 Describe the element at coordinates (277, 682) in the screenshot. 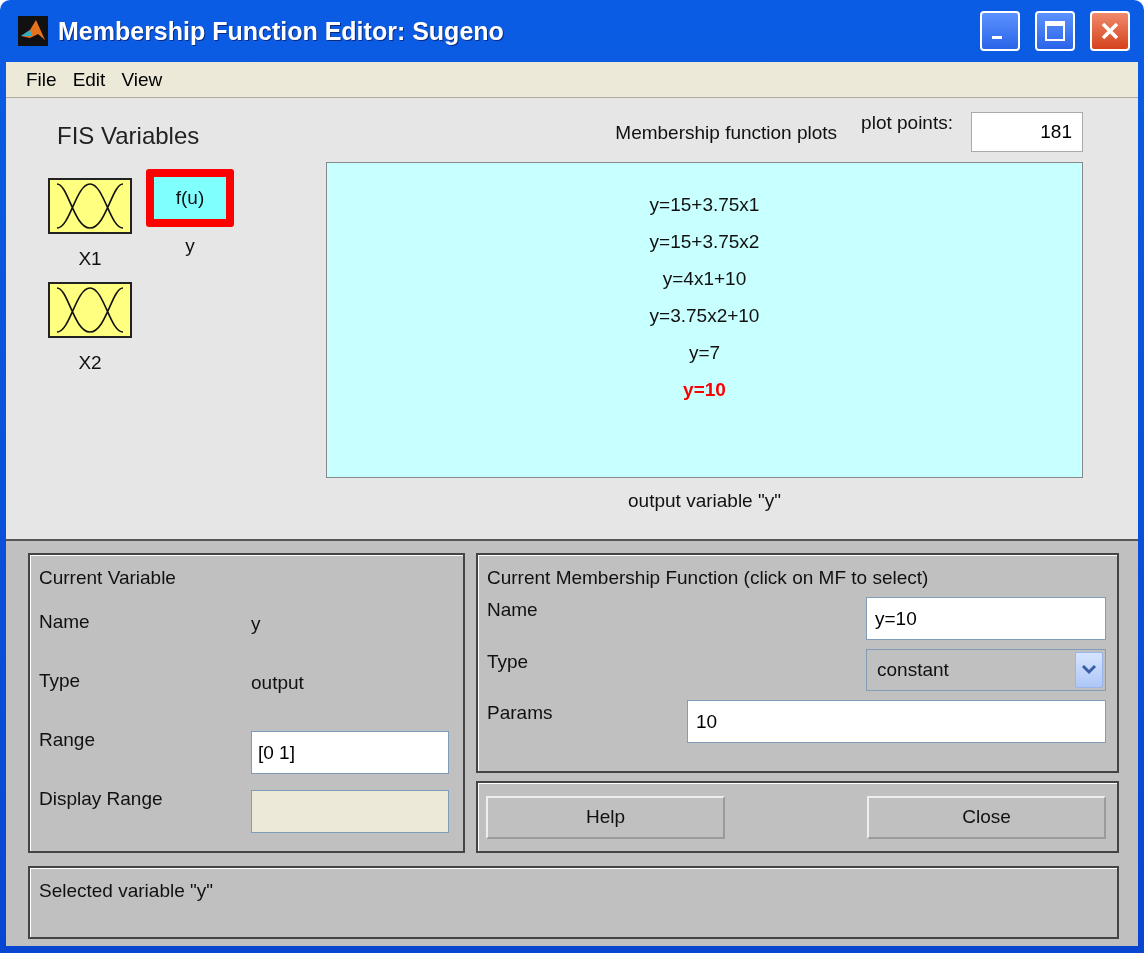

I see `variable-value: output` at that location.